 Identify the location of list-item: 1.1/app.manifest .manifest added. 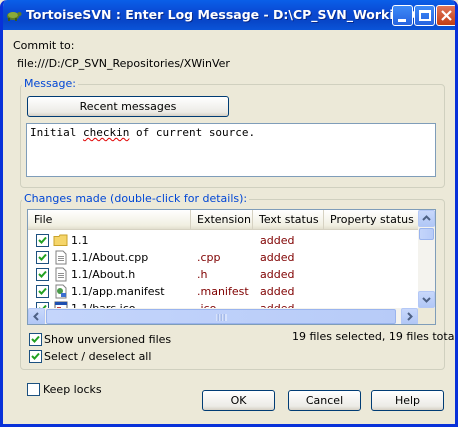
(223, 291).